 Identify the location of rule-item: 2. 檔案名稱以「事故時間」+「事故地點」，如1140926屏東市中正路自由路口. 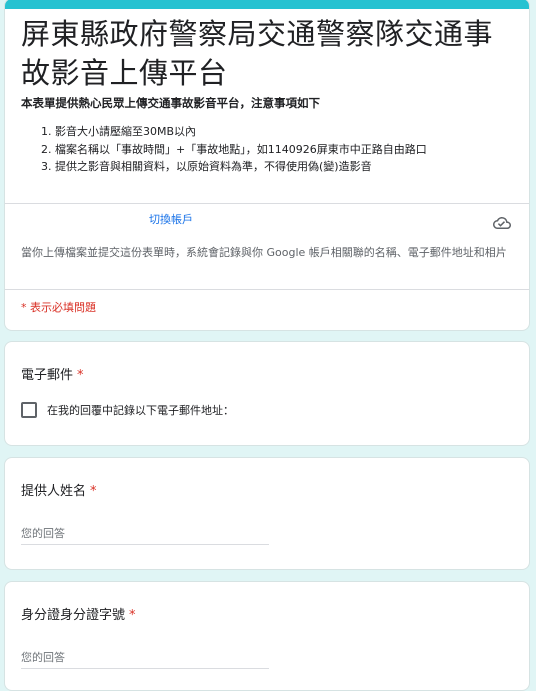
(234, 149).